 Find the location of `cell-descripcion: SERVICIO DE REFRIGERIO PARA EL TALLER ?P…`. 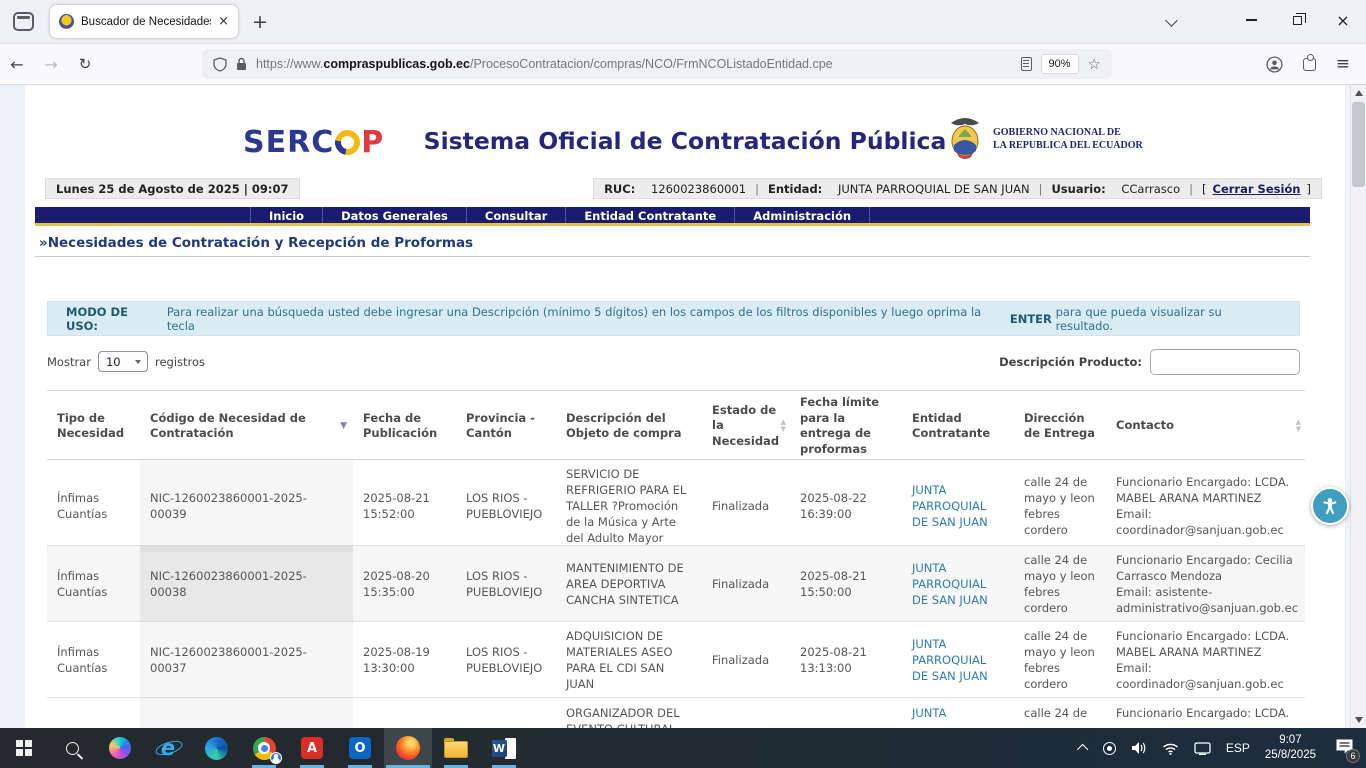

cell-descripcion: SERVICIO DE REFRIGERIO PARA EL TALLER ?P… is located at coordinates (626, 506).